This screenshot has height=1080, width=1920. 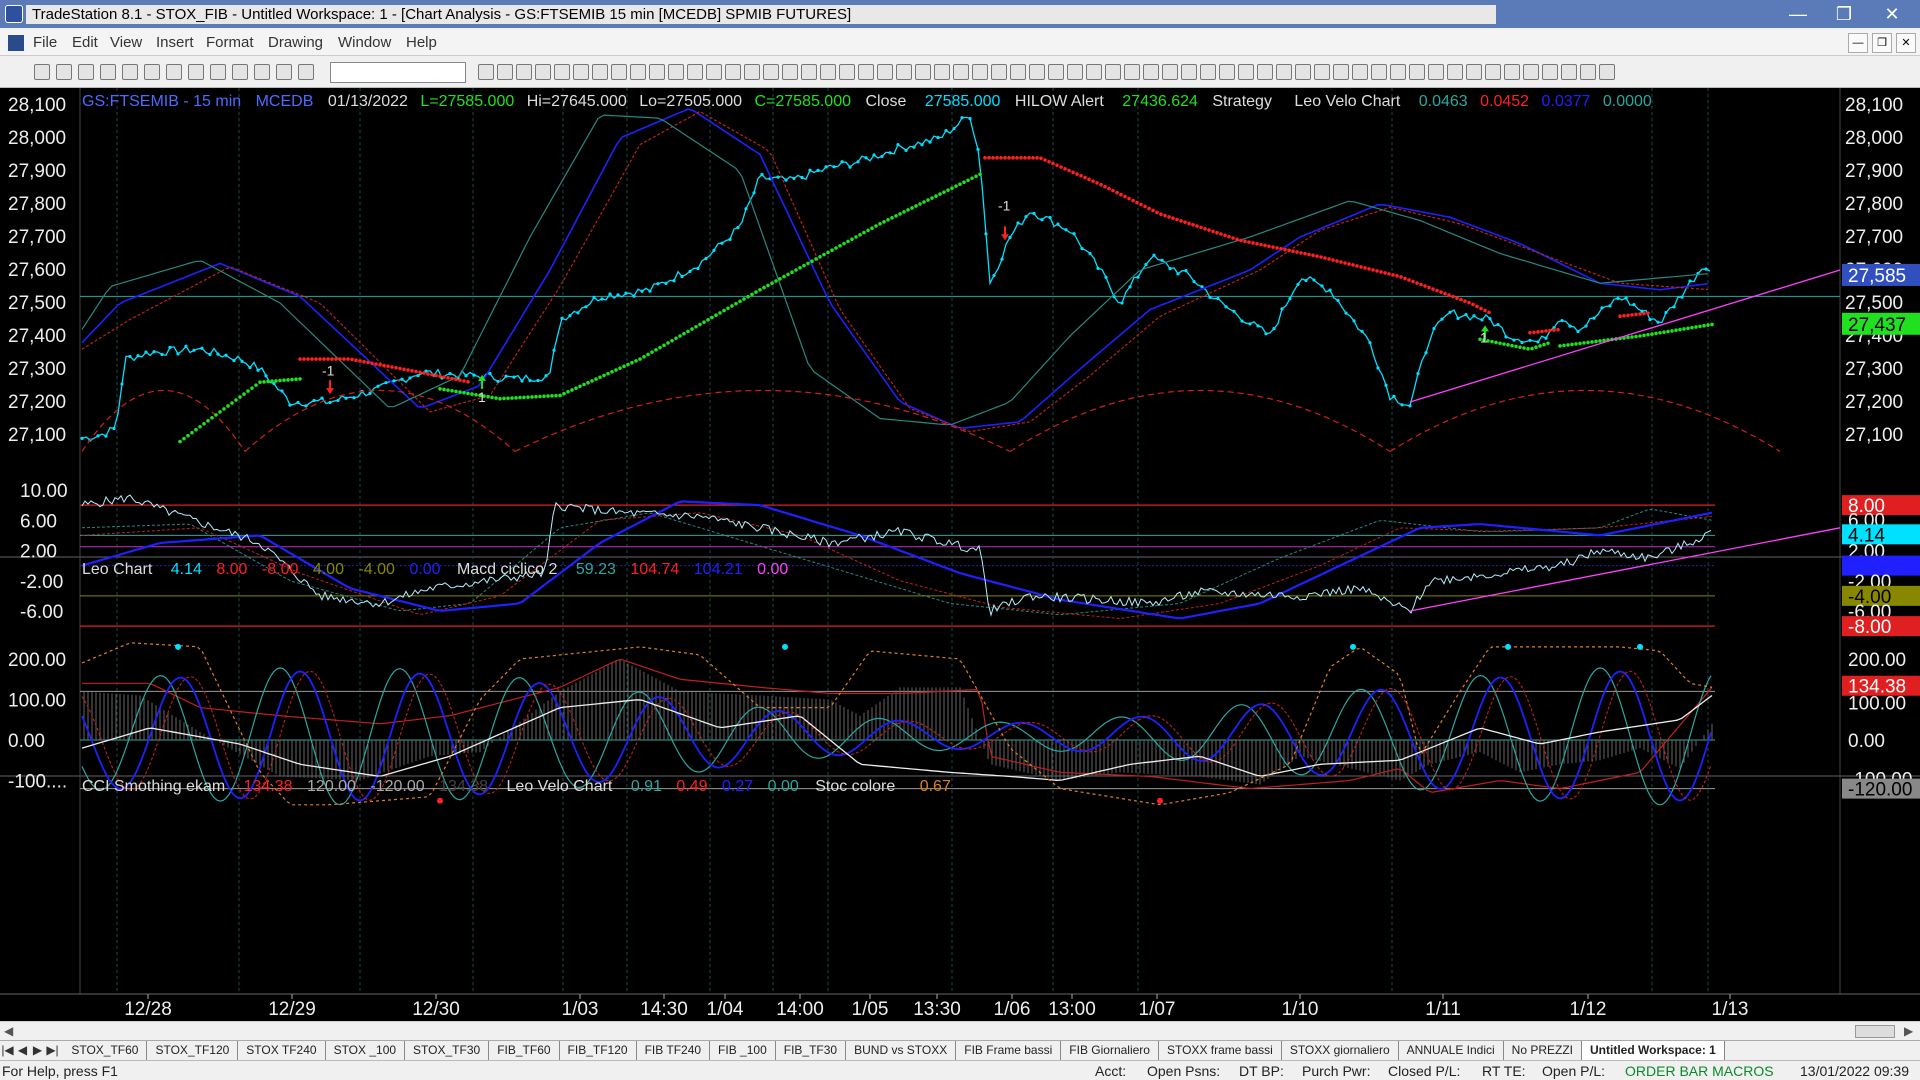 What do you see at coordinates (126, 42) in the screenshot?
I see `menu-view: View` at bounding box center [126, 42].